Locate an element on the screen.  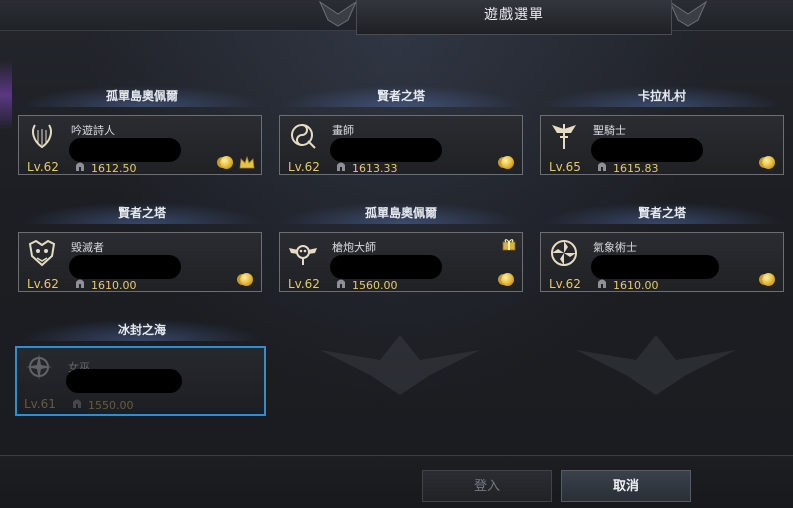
character-card: 毀滅者 Lv.62 1610.00 is located at coordinates (140, 262).